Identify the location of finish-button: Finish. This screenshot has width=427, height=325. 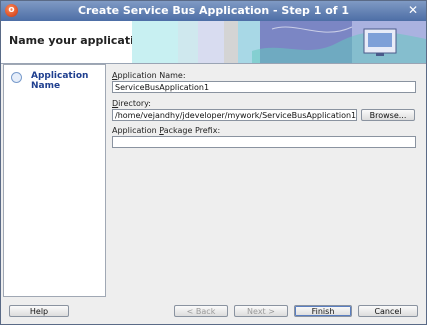
(323, 311).